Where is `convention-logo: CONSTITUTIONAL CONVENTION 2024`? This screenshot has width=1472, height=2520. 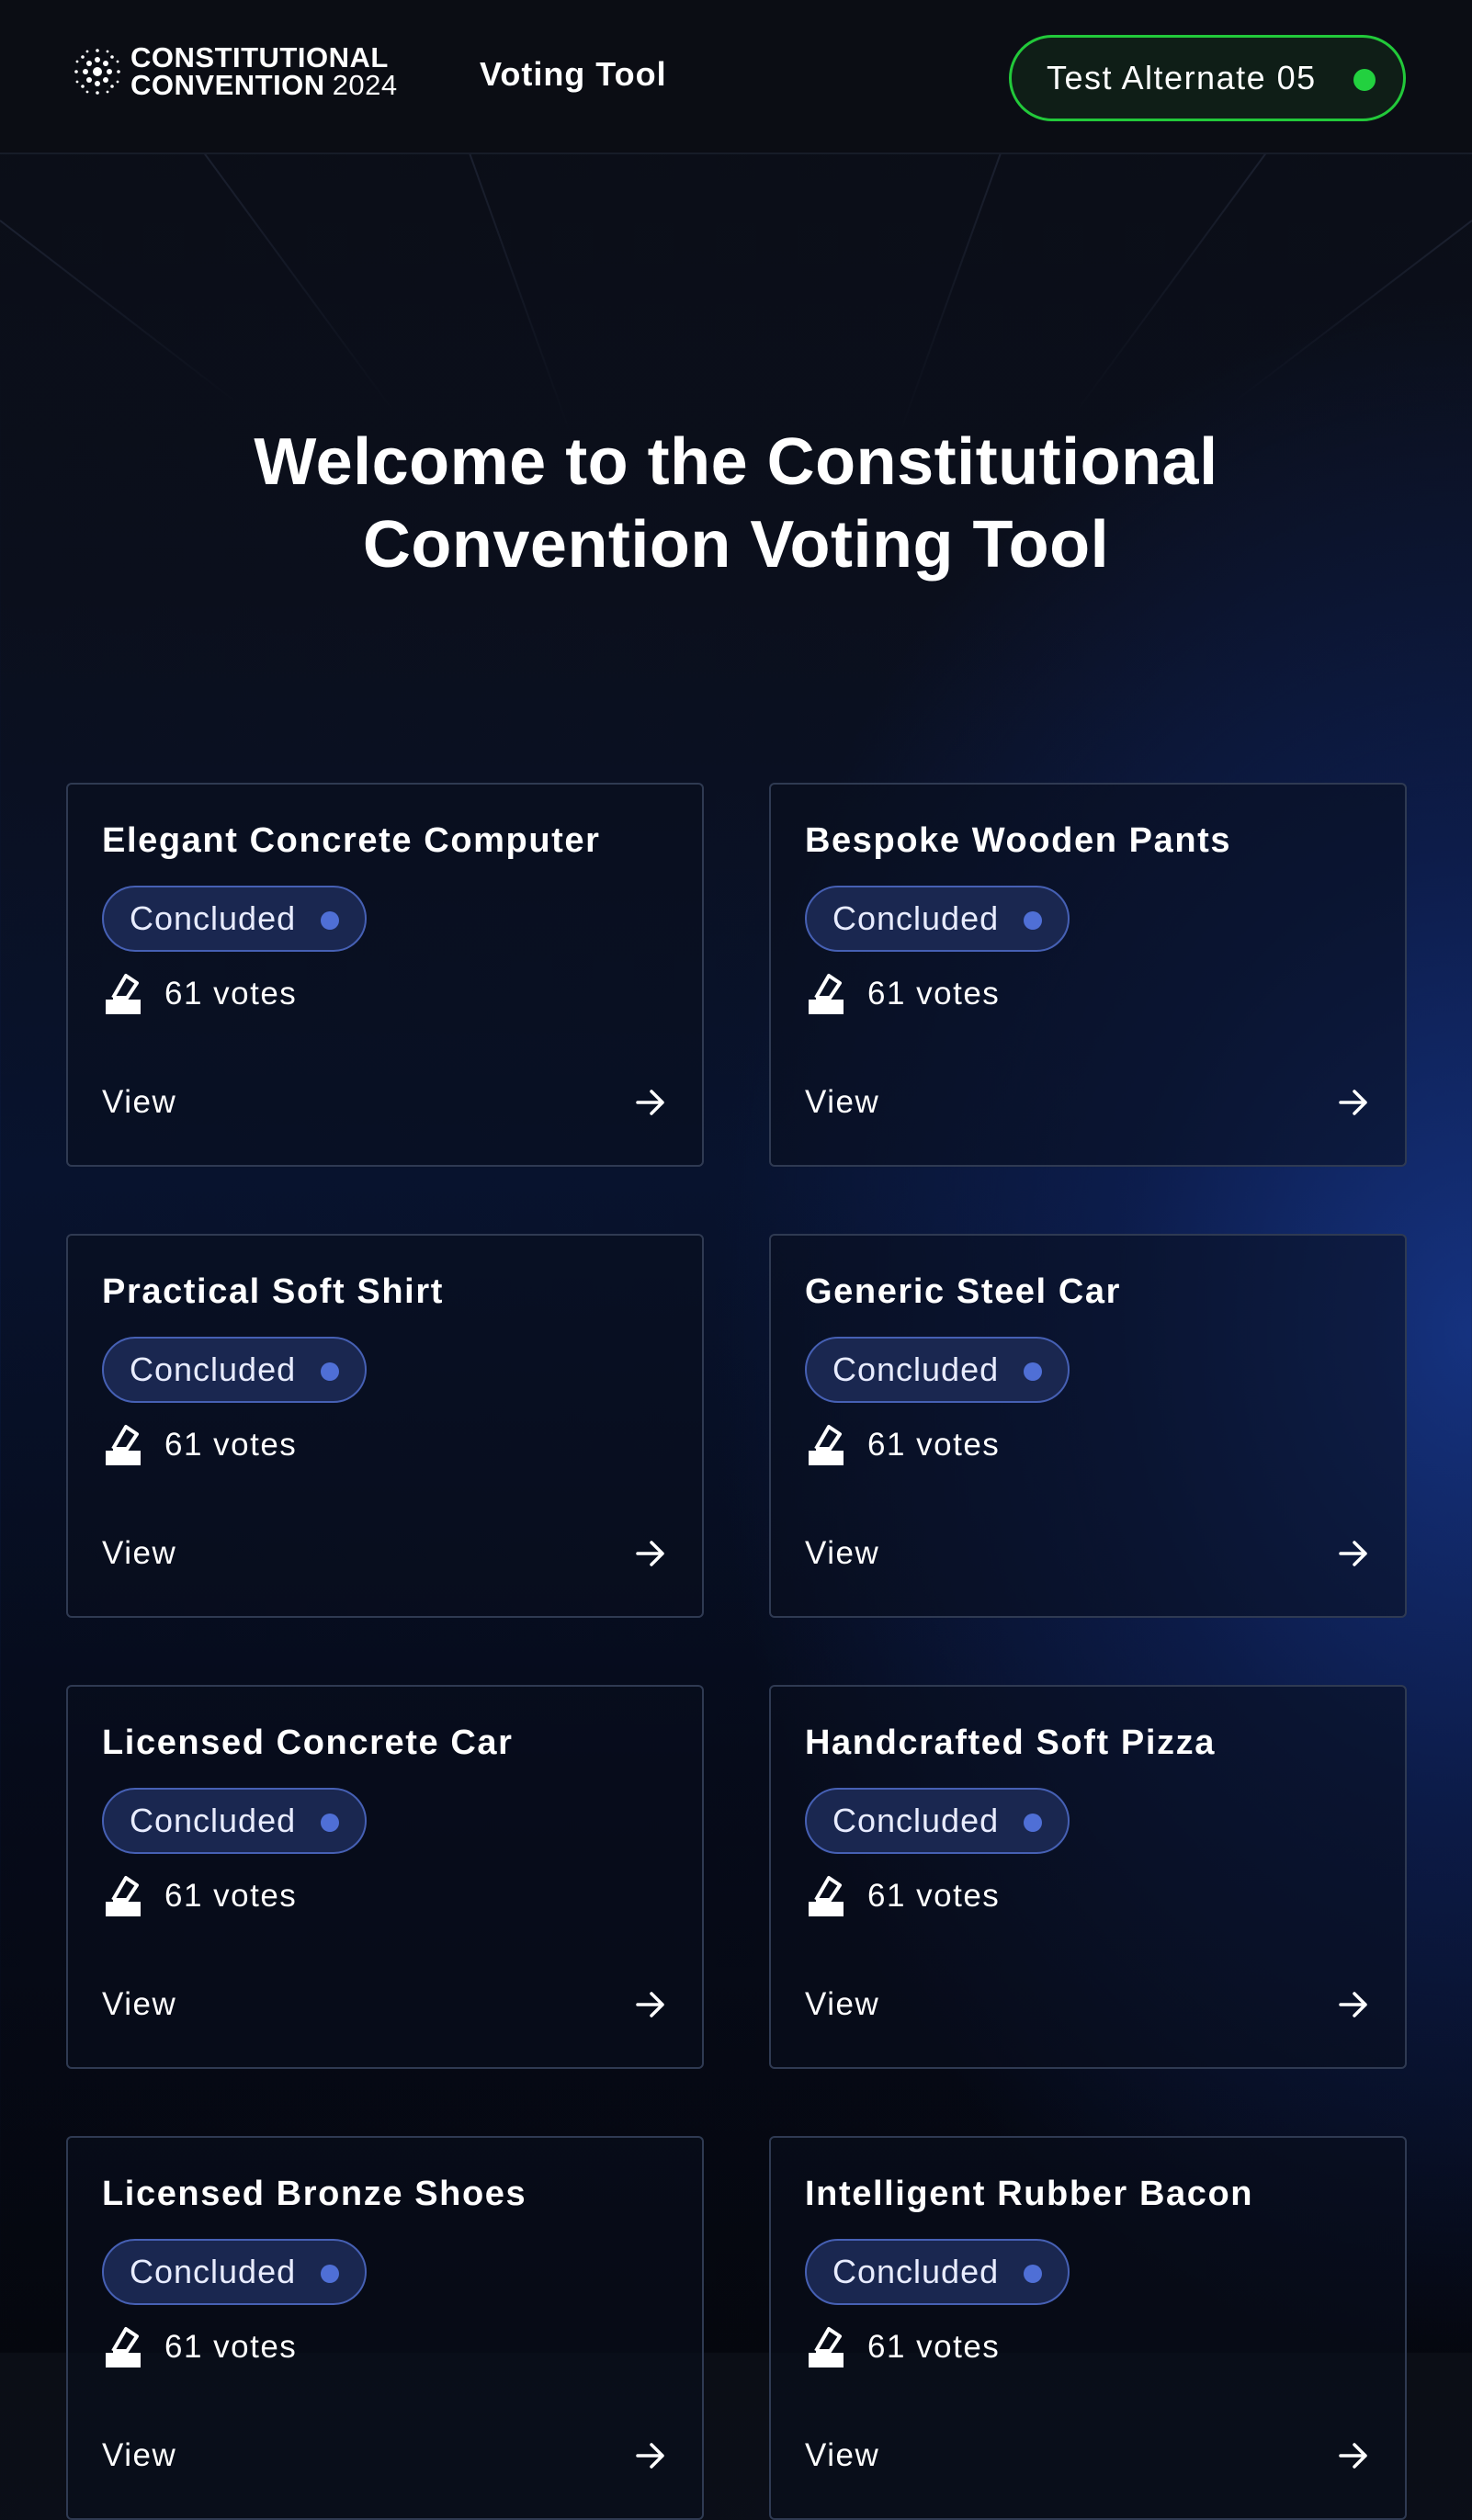
convention-logo: CONSTITUTIONAL CONVENTION 2024 is located at coordinates (235, 72).